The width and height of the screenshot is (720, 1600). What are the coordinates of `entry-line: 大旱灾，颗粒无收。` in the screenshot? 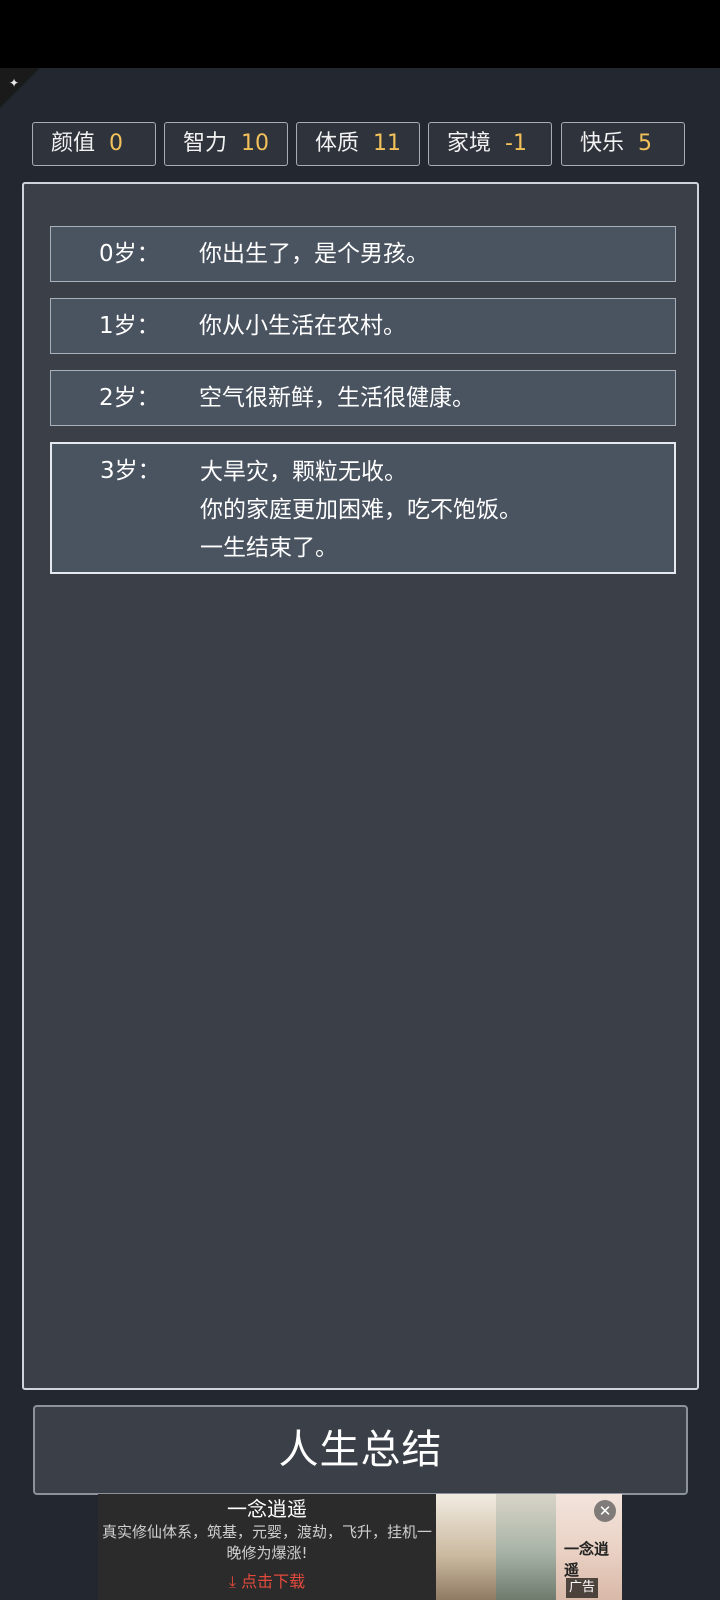 It's located at (303, 472).